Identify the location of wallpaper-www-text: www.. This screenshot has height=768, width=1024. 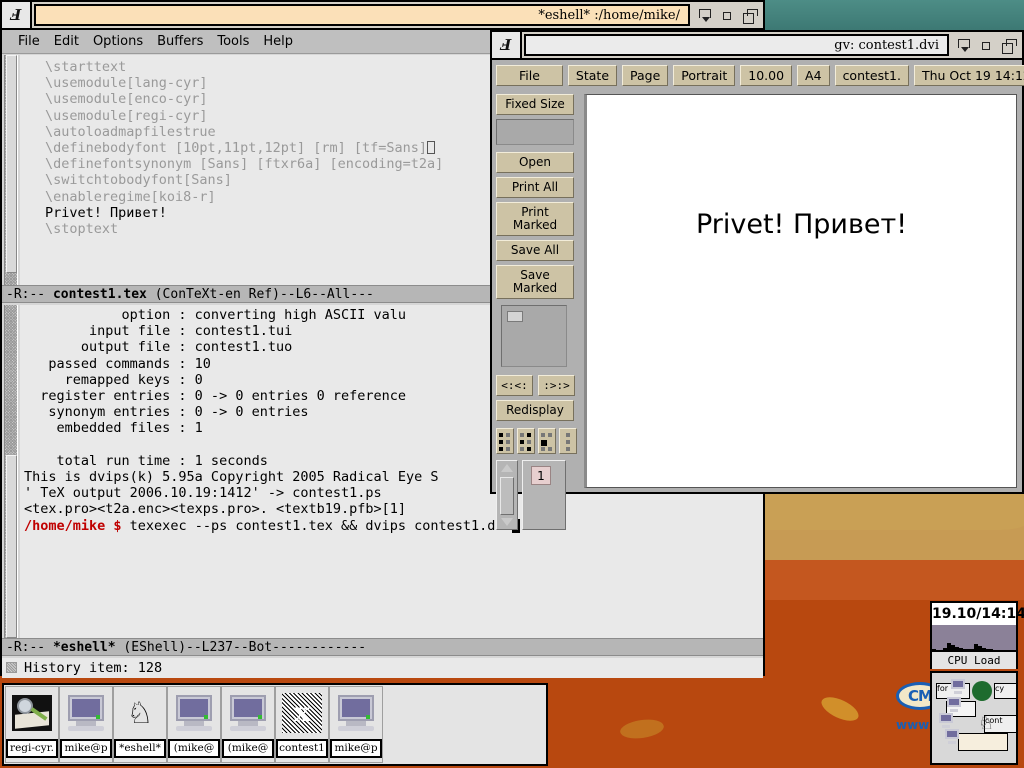
(915, 725).